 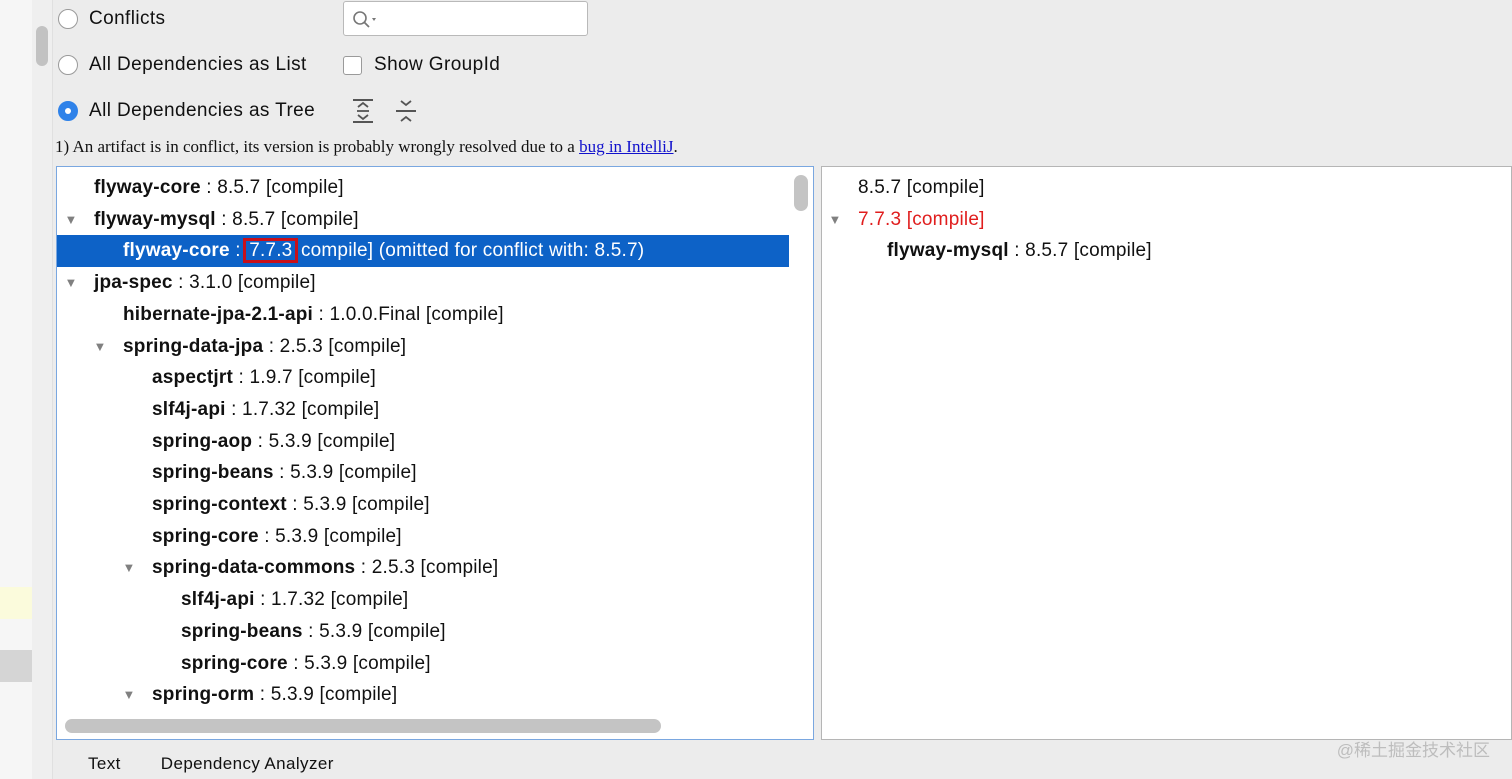 I want to click on note-suffix: ., so click(x=675, y=146).